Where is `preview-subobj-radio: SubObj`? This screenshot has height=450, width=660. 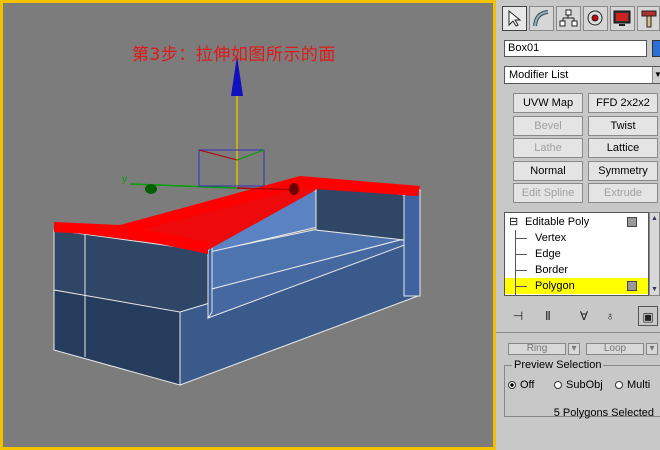 preview-subobj-radio: SubObj is located at coordinates (578, 385).